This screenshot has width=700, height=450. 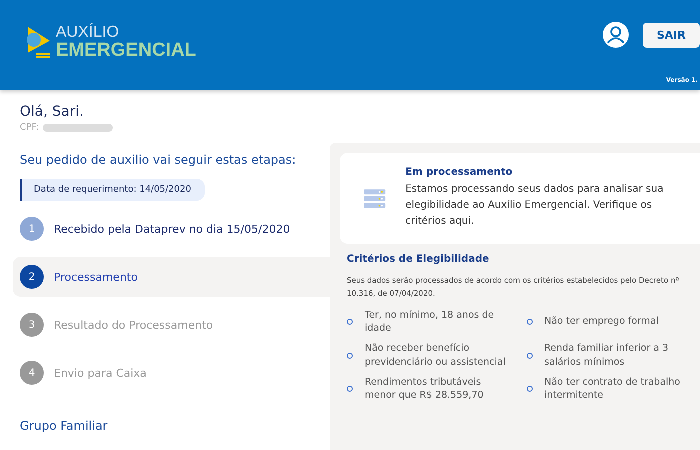 What do you see at coordinates (32, 325) in the screenshot?
I see `step-number: 3` at bounding box center [32, 325].